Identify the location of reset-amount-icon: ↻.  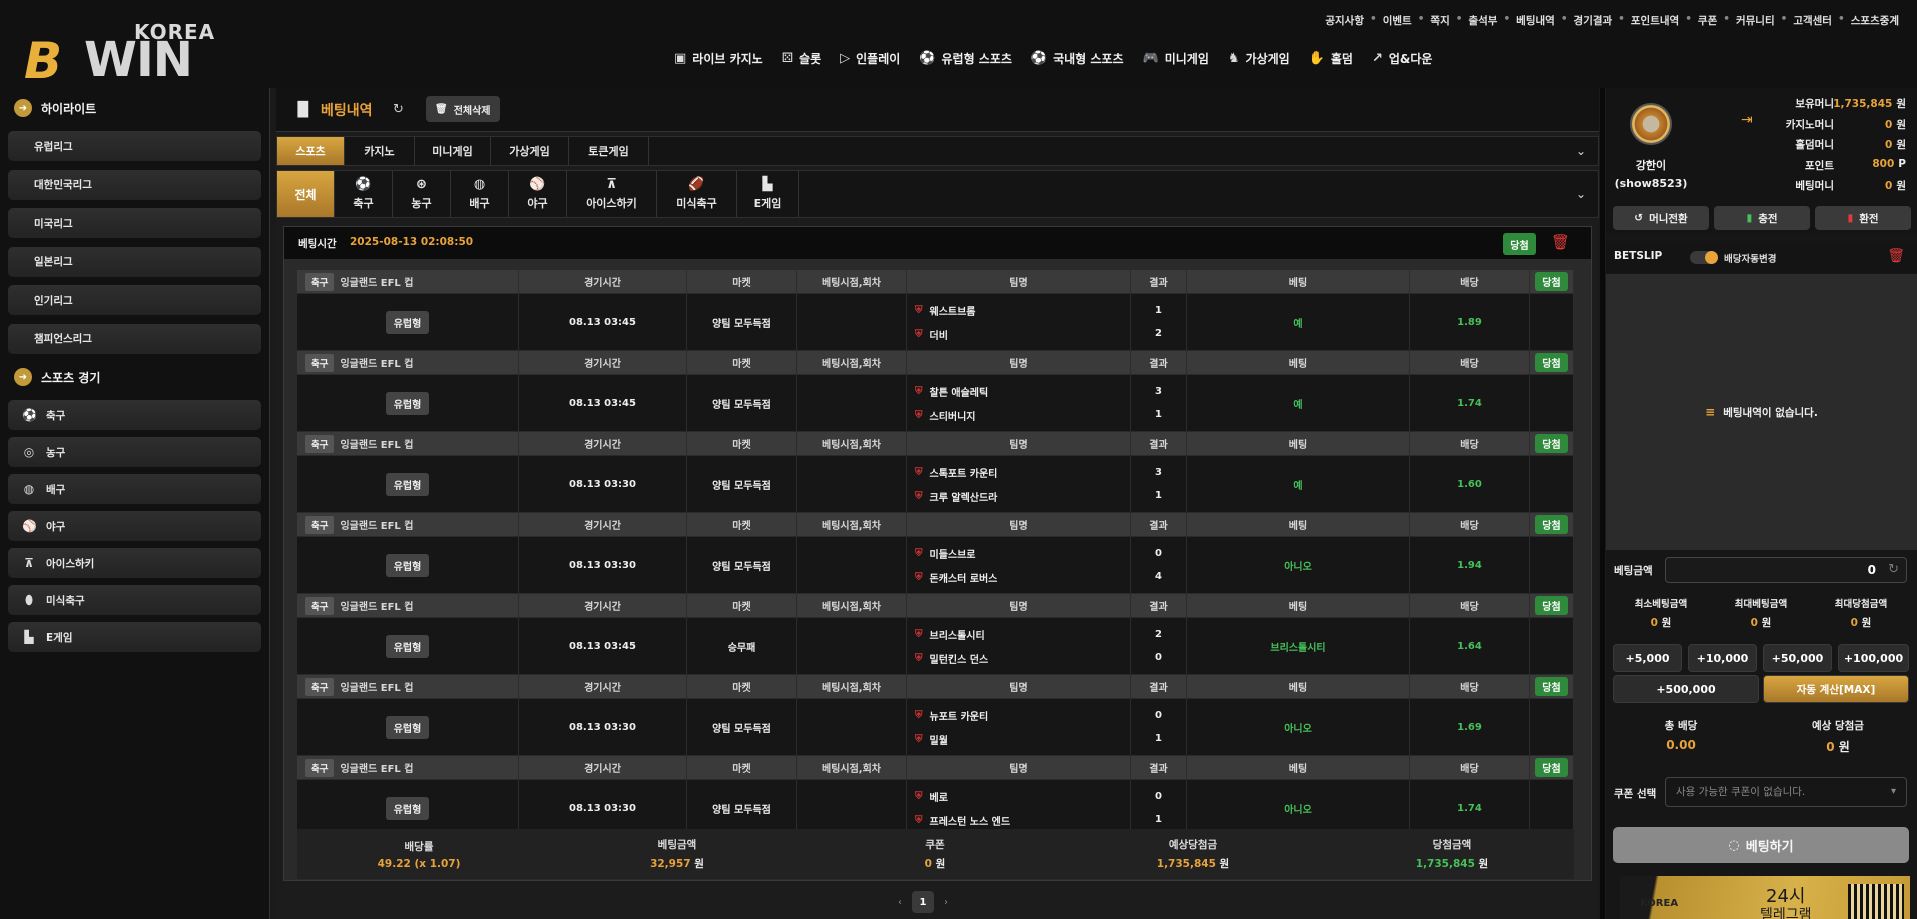
(1893, 569).